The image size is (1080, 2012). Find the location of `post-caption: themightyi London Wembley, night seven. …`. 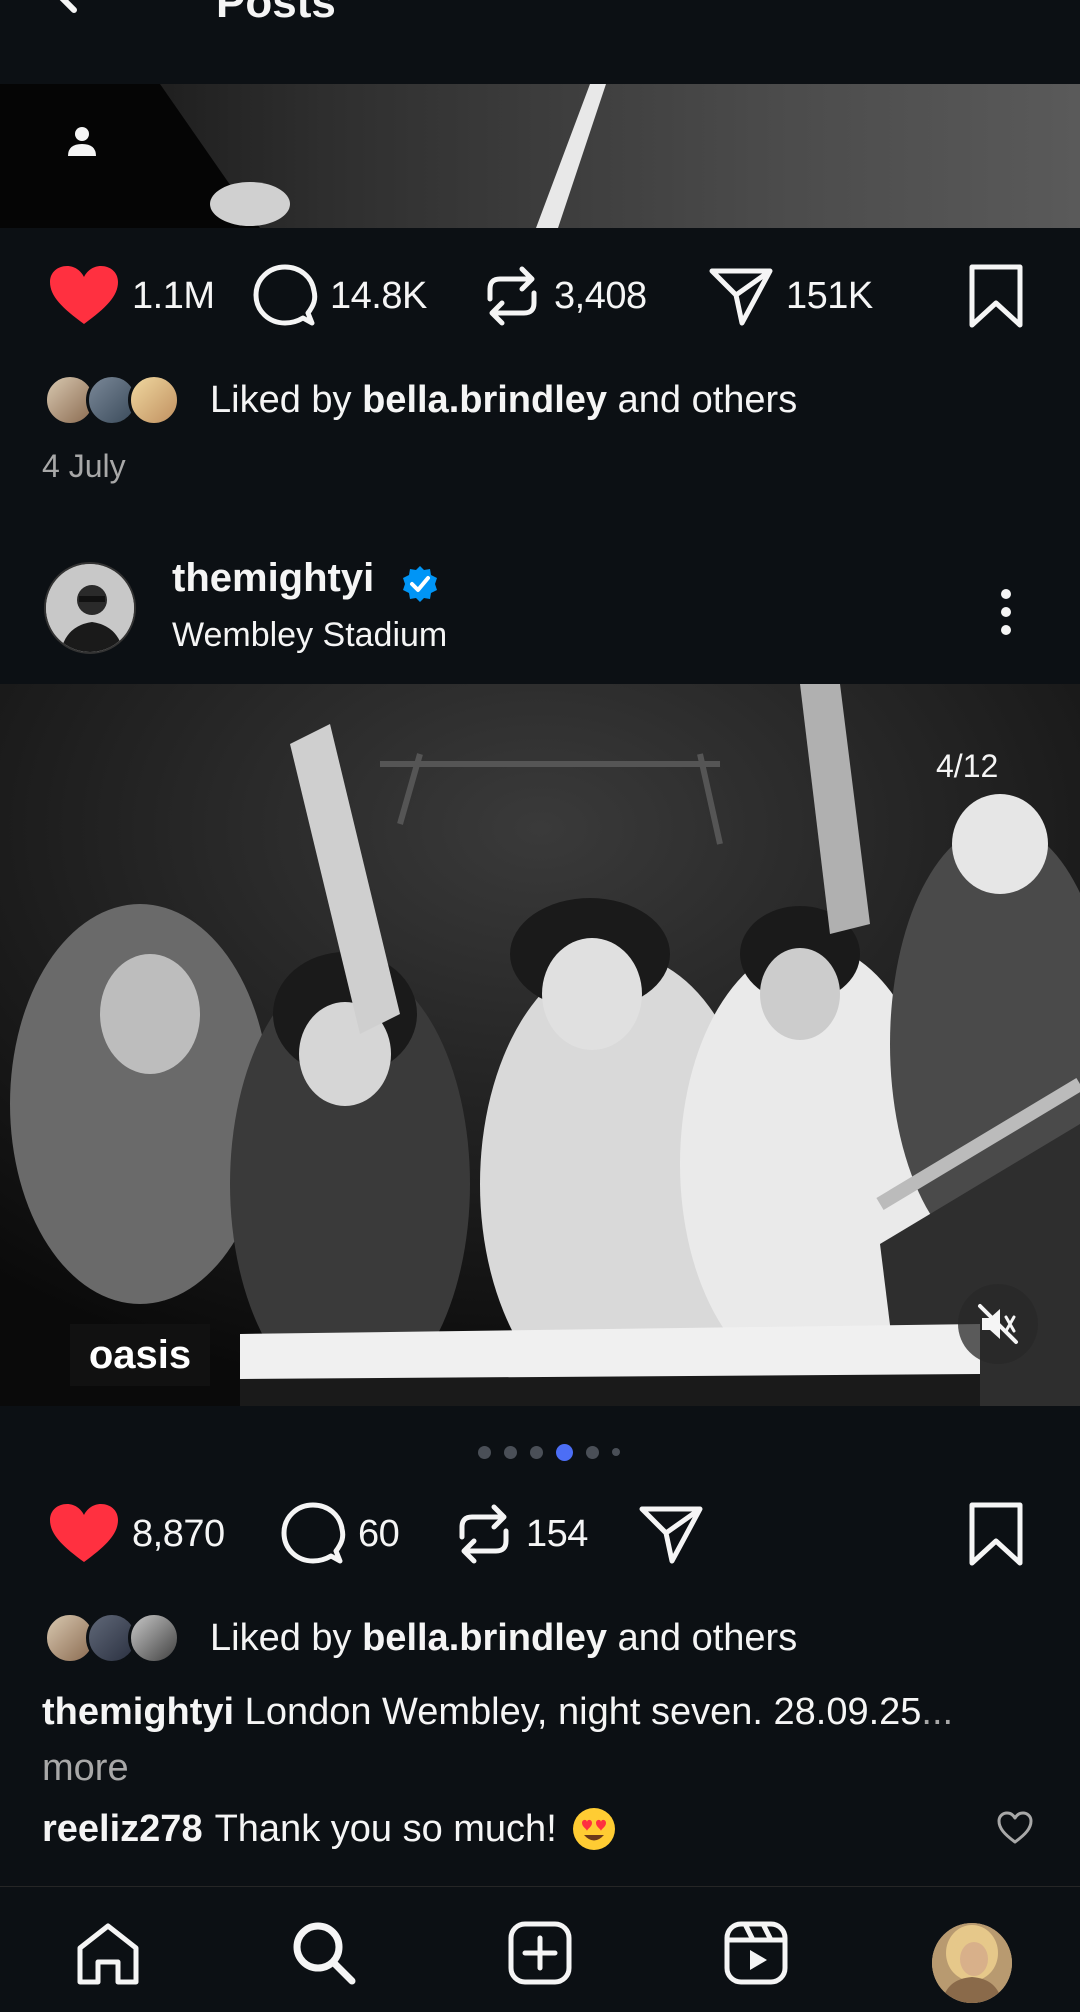

post-caption: themightyi London Wembley, night seven. … is located at coordinates (542, 1740).